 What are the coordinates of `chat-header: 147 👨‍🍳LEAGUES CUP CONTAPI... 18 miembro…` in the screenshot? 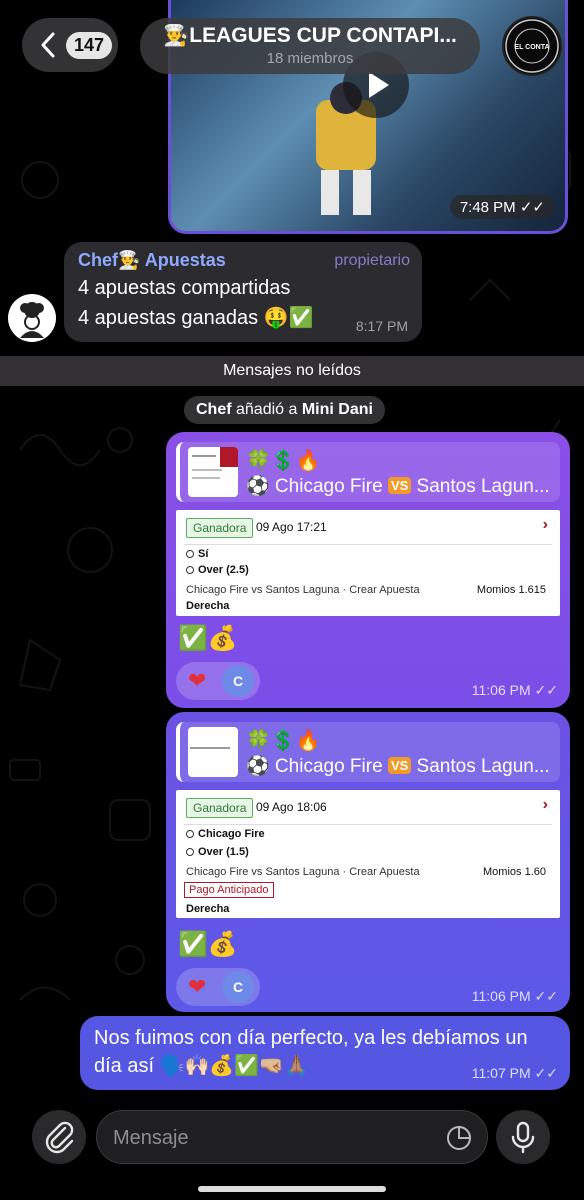 It's located at (292, 46).